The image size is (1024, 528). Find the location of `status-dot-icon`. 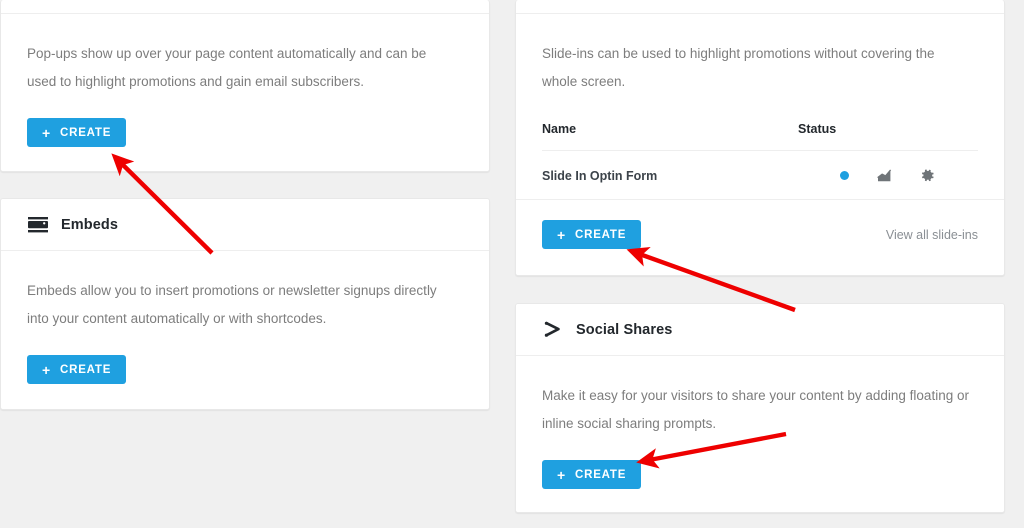

status-dot-icon is located at coordinates (844, 175).